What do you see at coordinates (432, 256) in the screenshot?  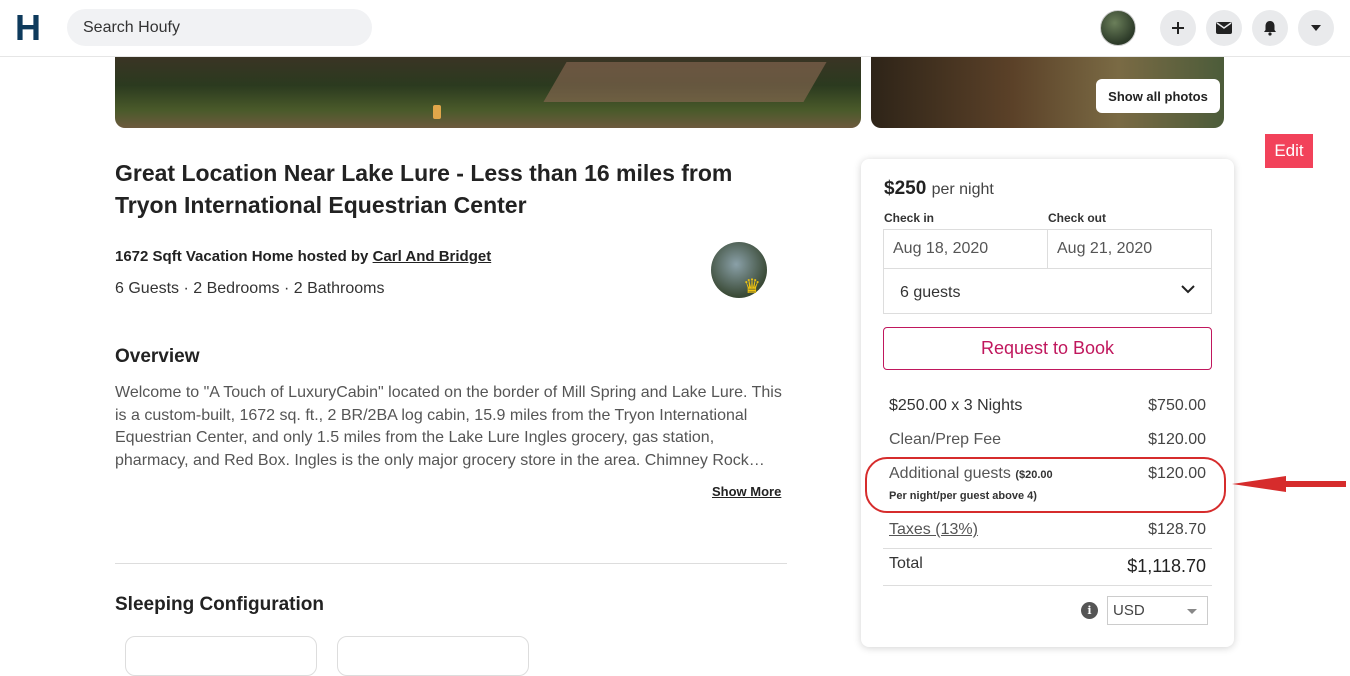 I see `host-name-link: Carl And Bridget` at bounding box center [432, 256].